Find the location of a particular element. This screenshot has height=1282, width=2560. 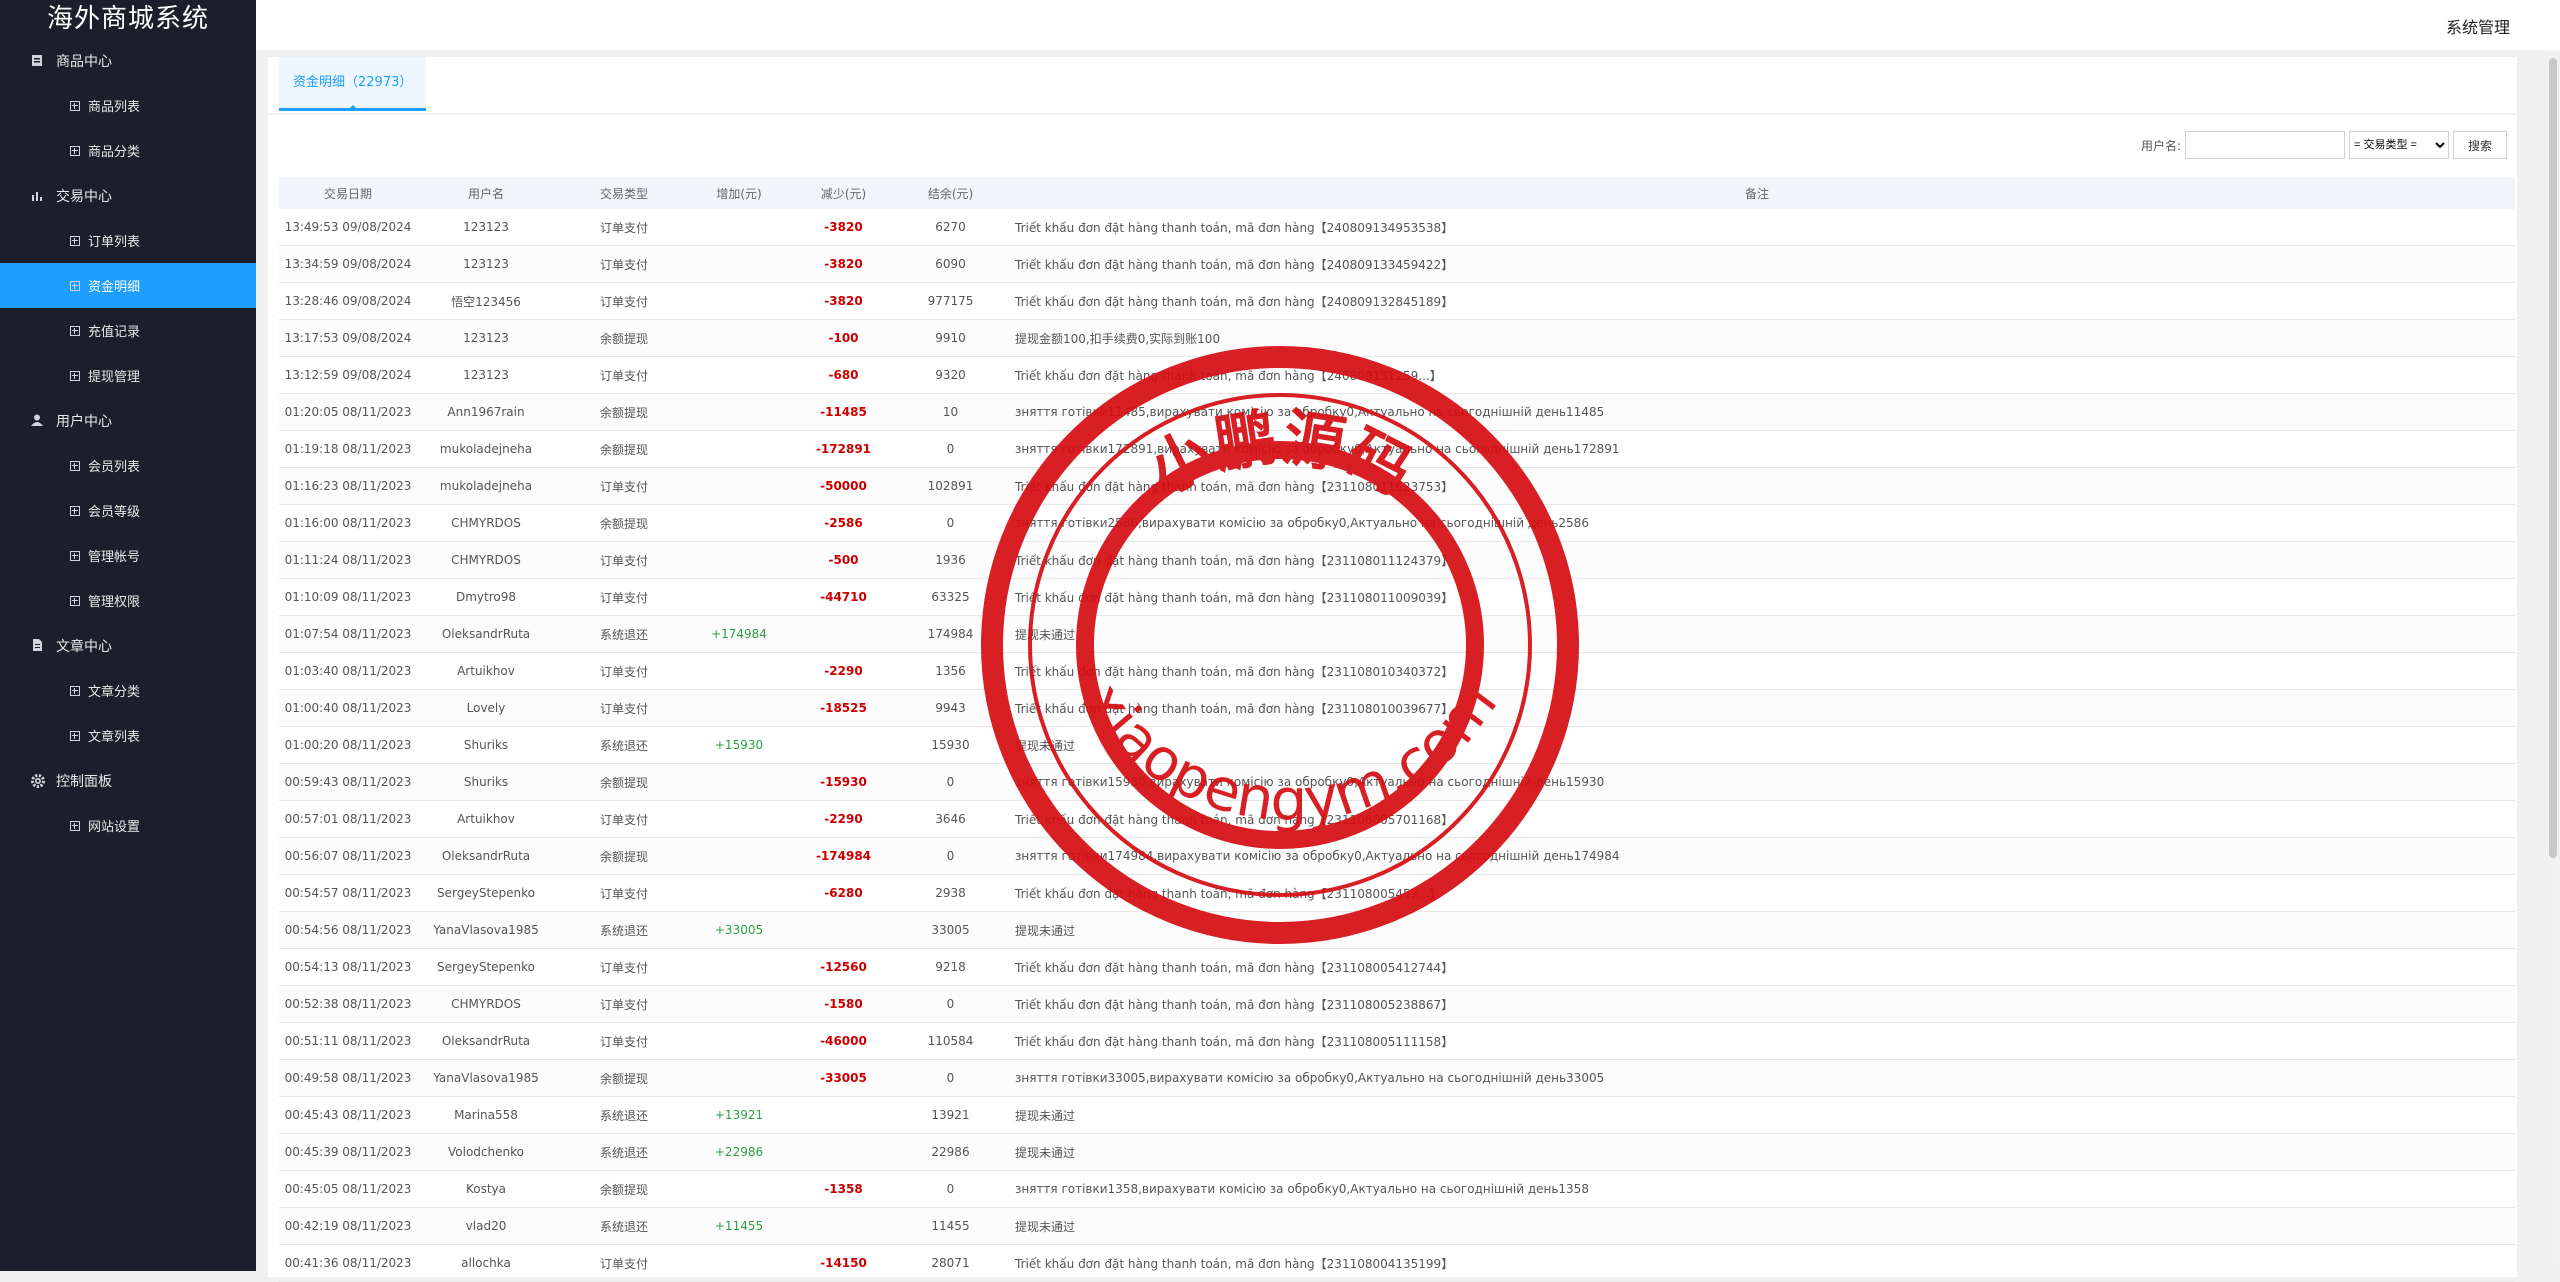

sidebar-item-label: 提现管理 is located at coordinates (114, 377).